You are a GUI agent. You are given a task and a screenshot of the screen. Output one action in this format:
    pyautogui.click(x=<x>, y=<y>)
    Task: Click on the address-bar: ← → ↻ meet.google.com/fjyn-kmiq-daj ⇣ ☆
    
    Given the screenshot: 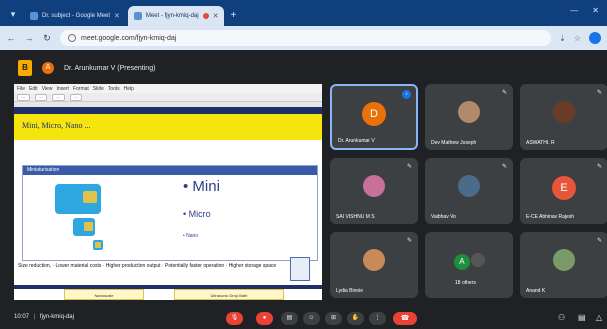 What is the action you would take?
    pyautogui.click(x=303, y=38)
    